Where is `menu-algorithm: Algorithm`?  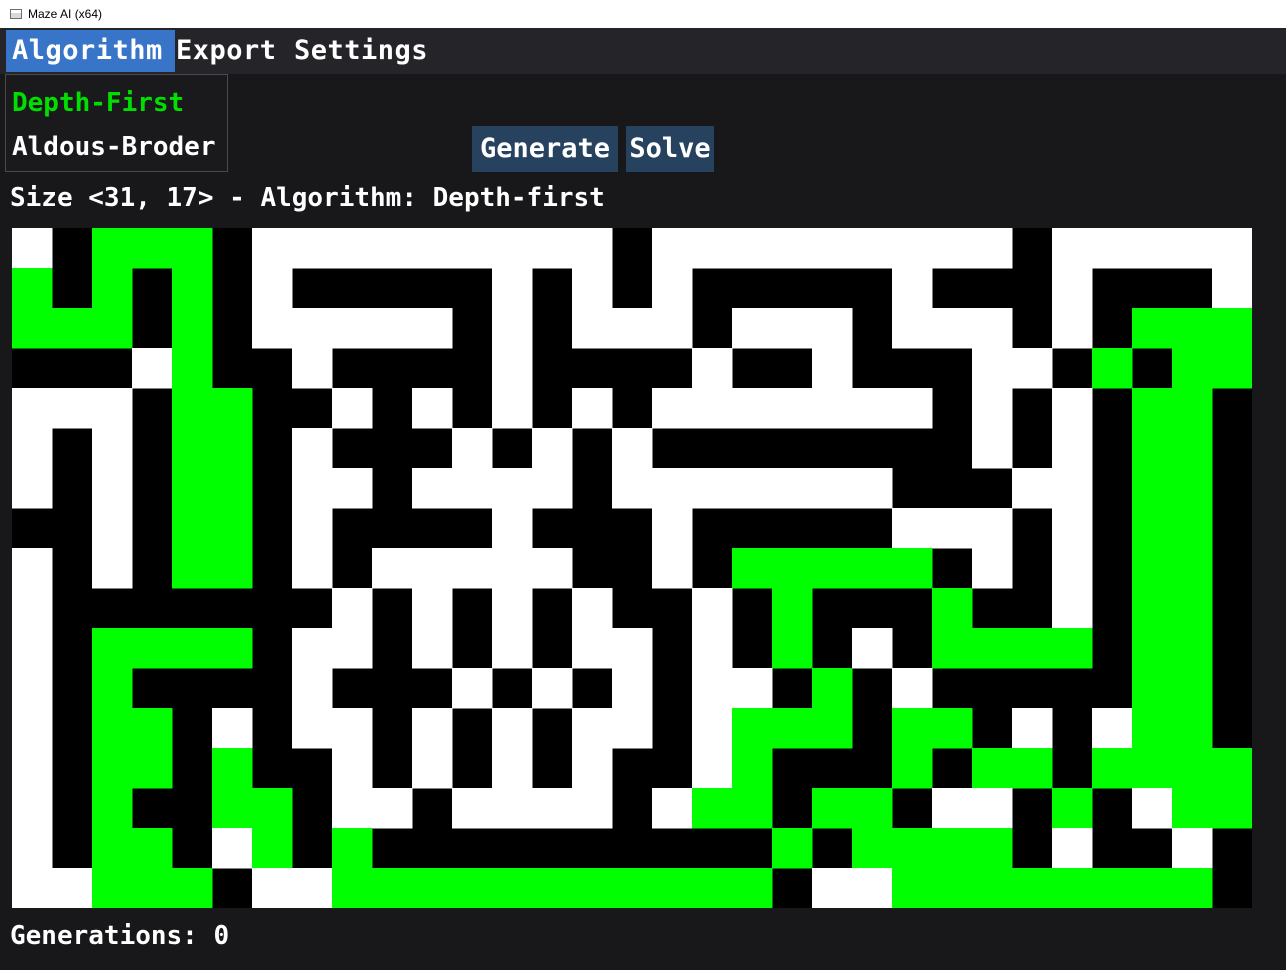 menu-algorithm: Algorithm is located at coordinates (90, 51).